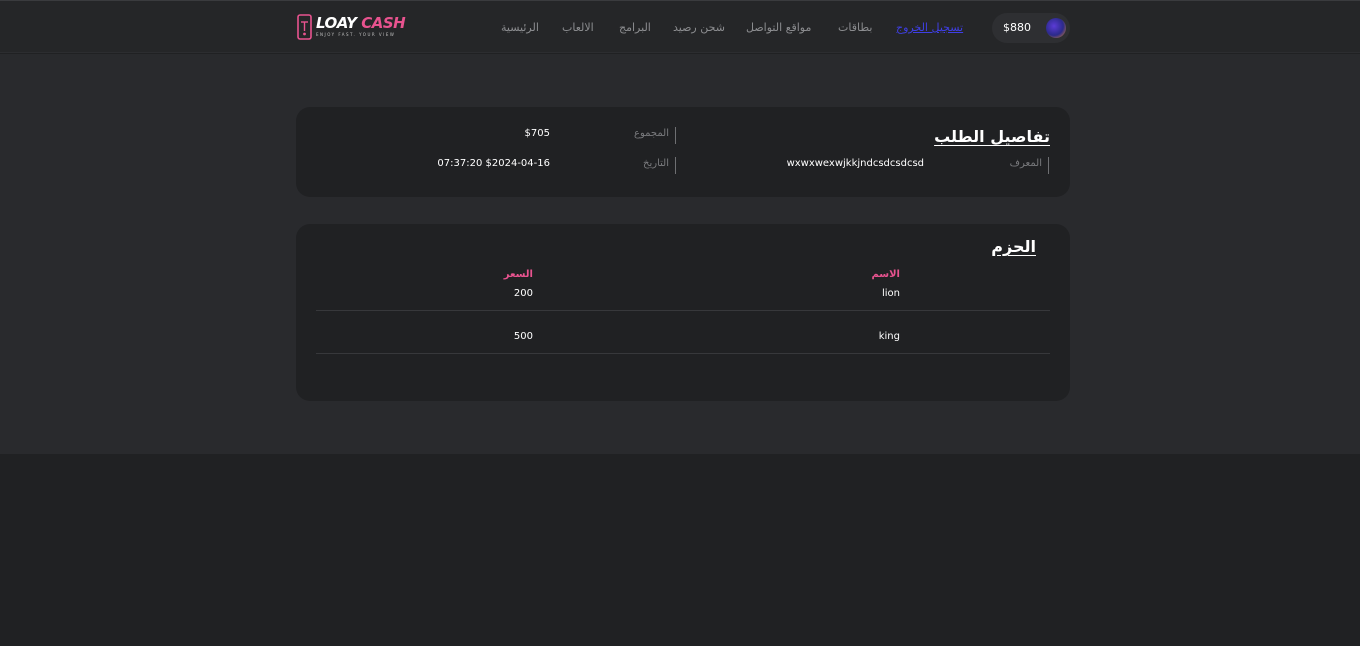 This screenshot has width=1360, height=646. Describe the element at coordinates (520, 27) in the screenshot. I see `nav-home: الرئيسية` at that location.